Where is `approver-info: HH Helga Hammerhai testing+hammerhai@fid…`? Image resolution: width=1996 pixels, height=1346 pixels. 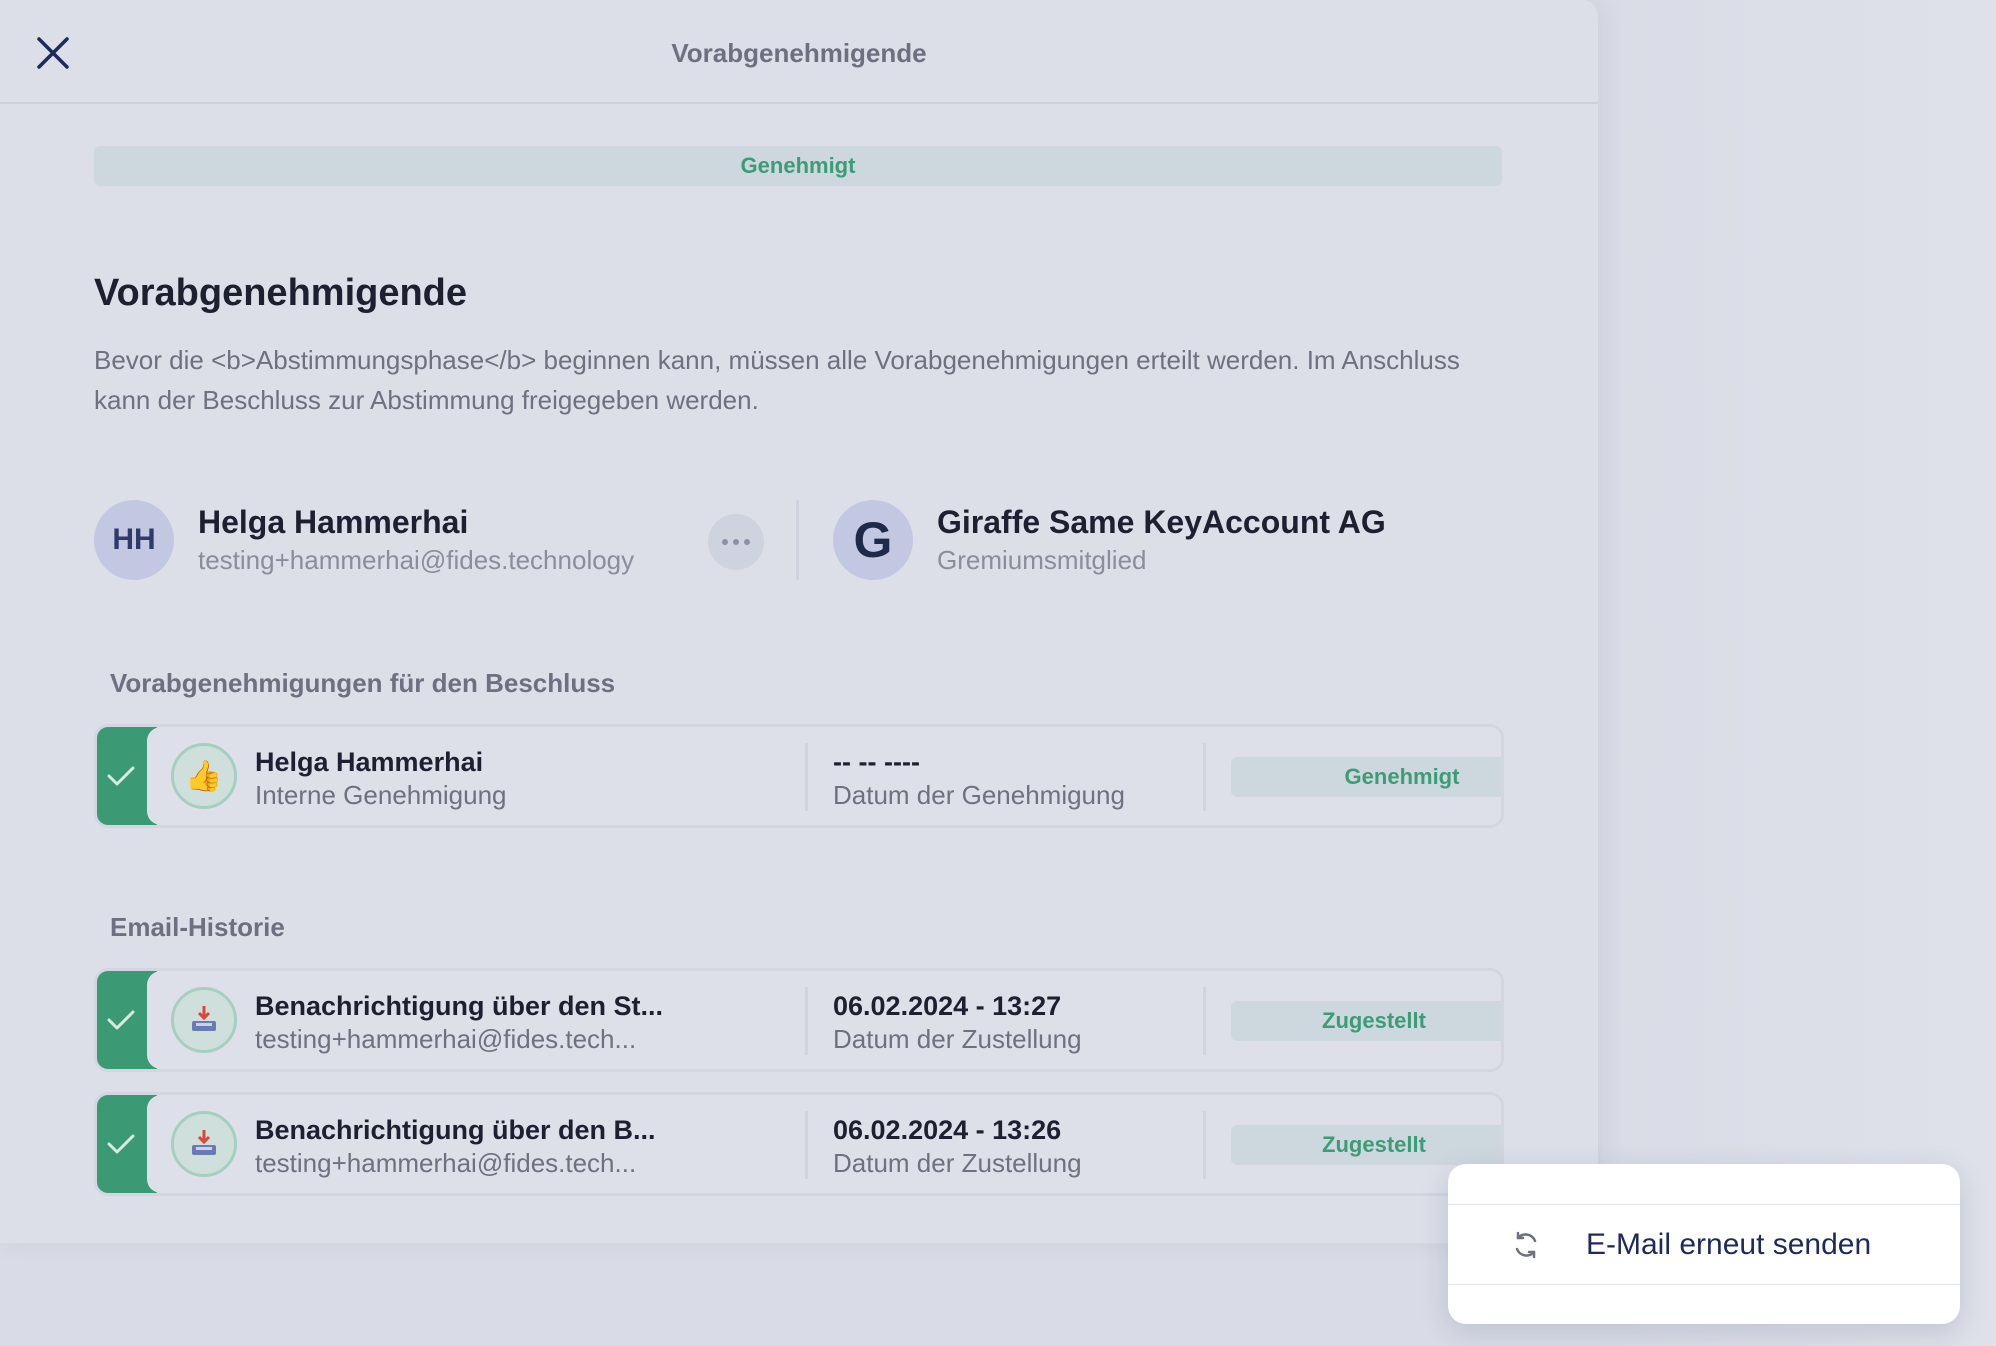
approver-info: HH Helga Hammerhai testing+hammerhai@fid… is located at coordinates (364, 540).